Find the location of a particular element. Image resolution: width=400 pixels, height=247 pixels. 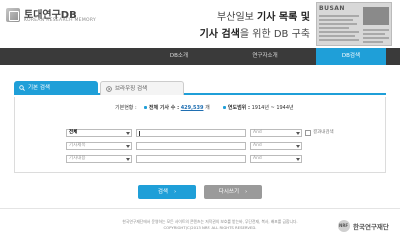

logo-subtitle: KOREAN RESEARCH MEMORY is located at coordinates (60, 20).